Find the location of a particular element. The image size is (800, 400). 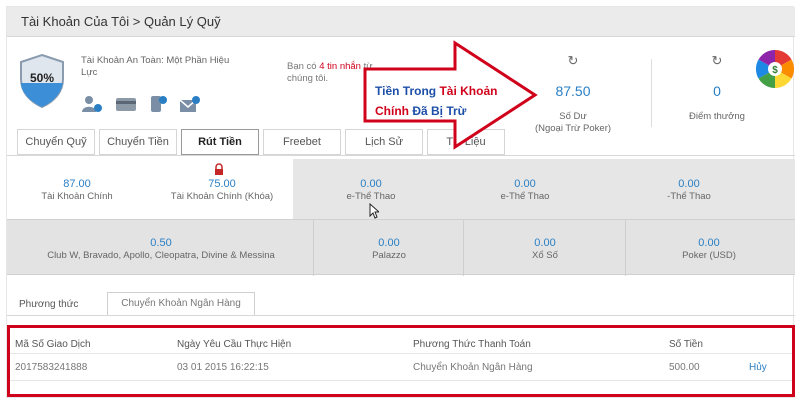

callout-line1-blue: Tiền Trong is located at coordinates (407, 91).